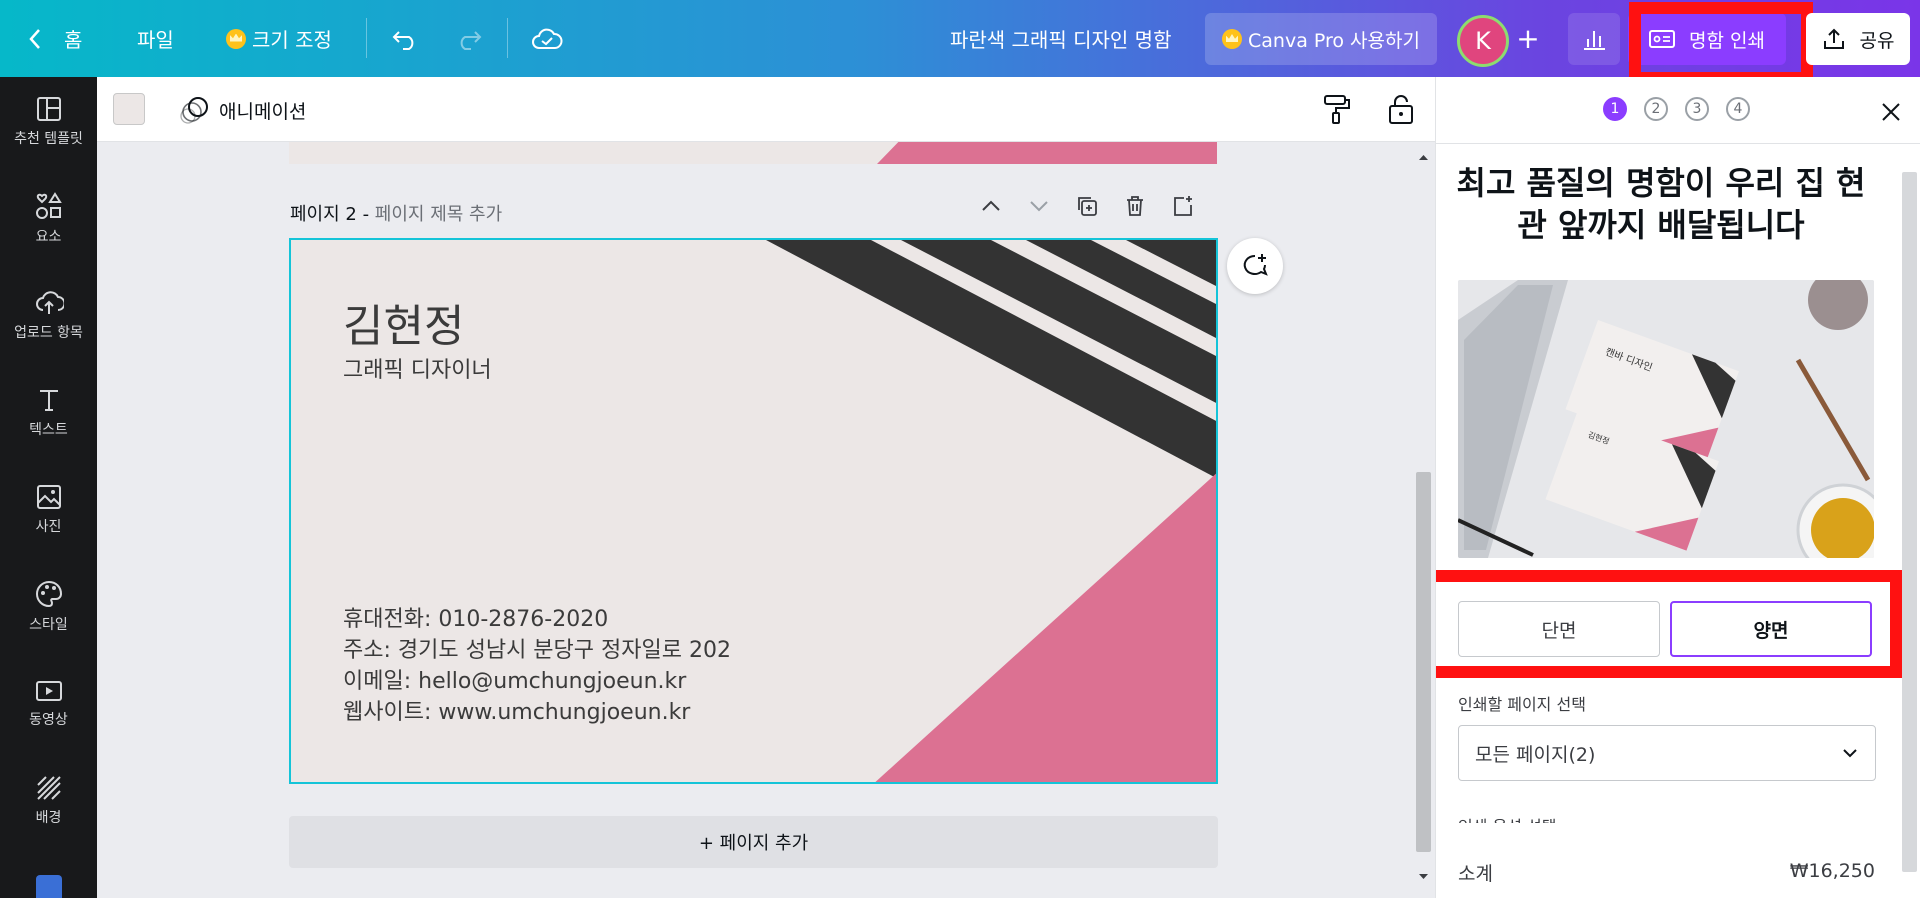 This screenshot has width=1920, height=898. I want to click on insights-button, so click(1594, 39).